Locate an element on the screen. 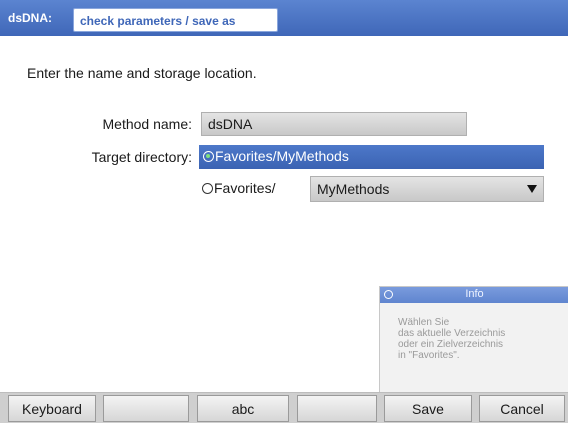 This screenshot has width=568, height=423. app-name: dsDNA: is located at coordinates (30, 18).